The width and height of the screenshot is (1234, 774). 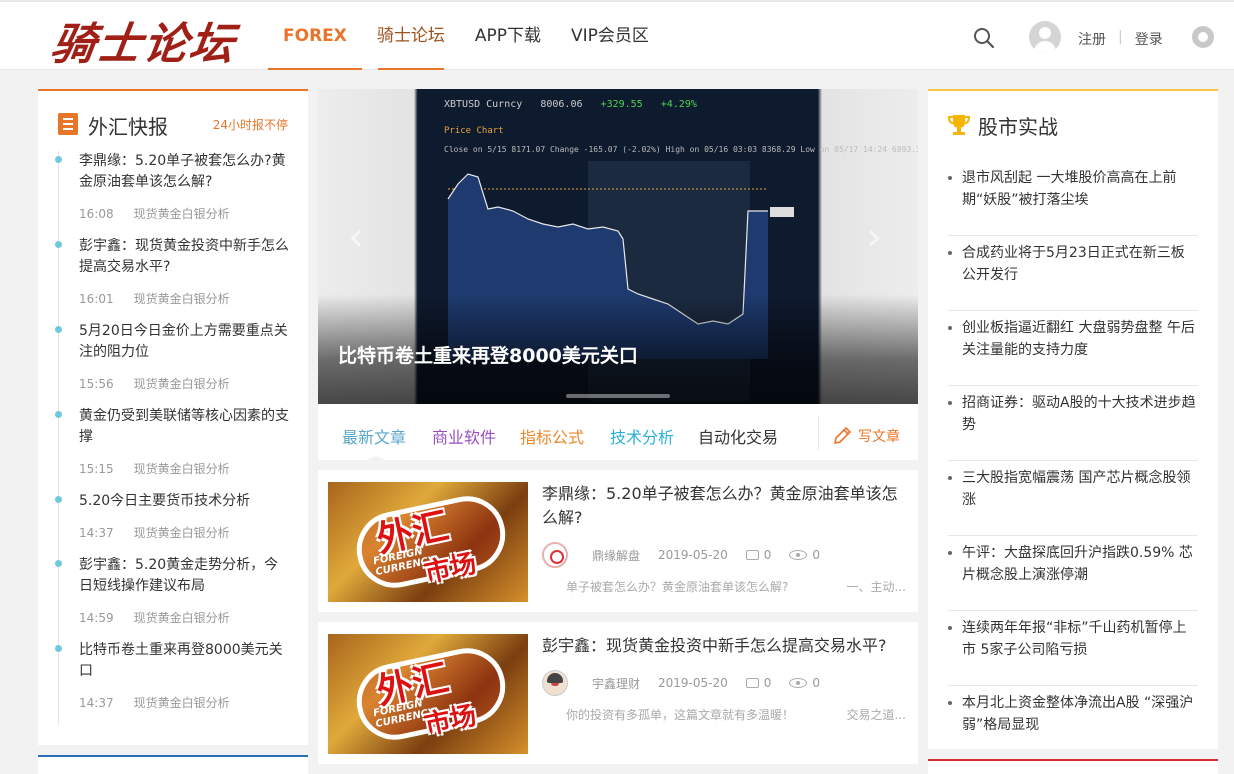 I want to click on eye-icon, so click(x=798, y=683).